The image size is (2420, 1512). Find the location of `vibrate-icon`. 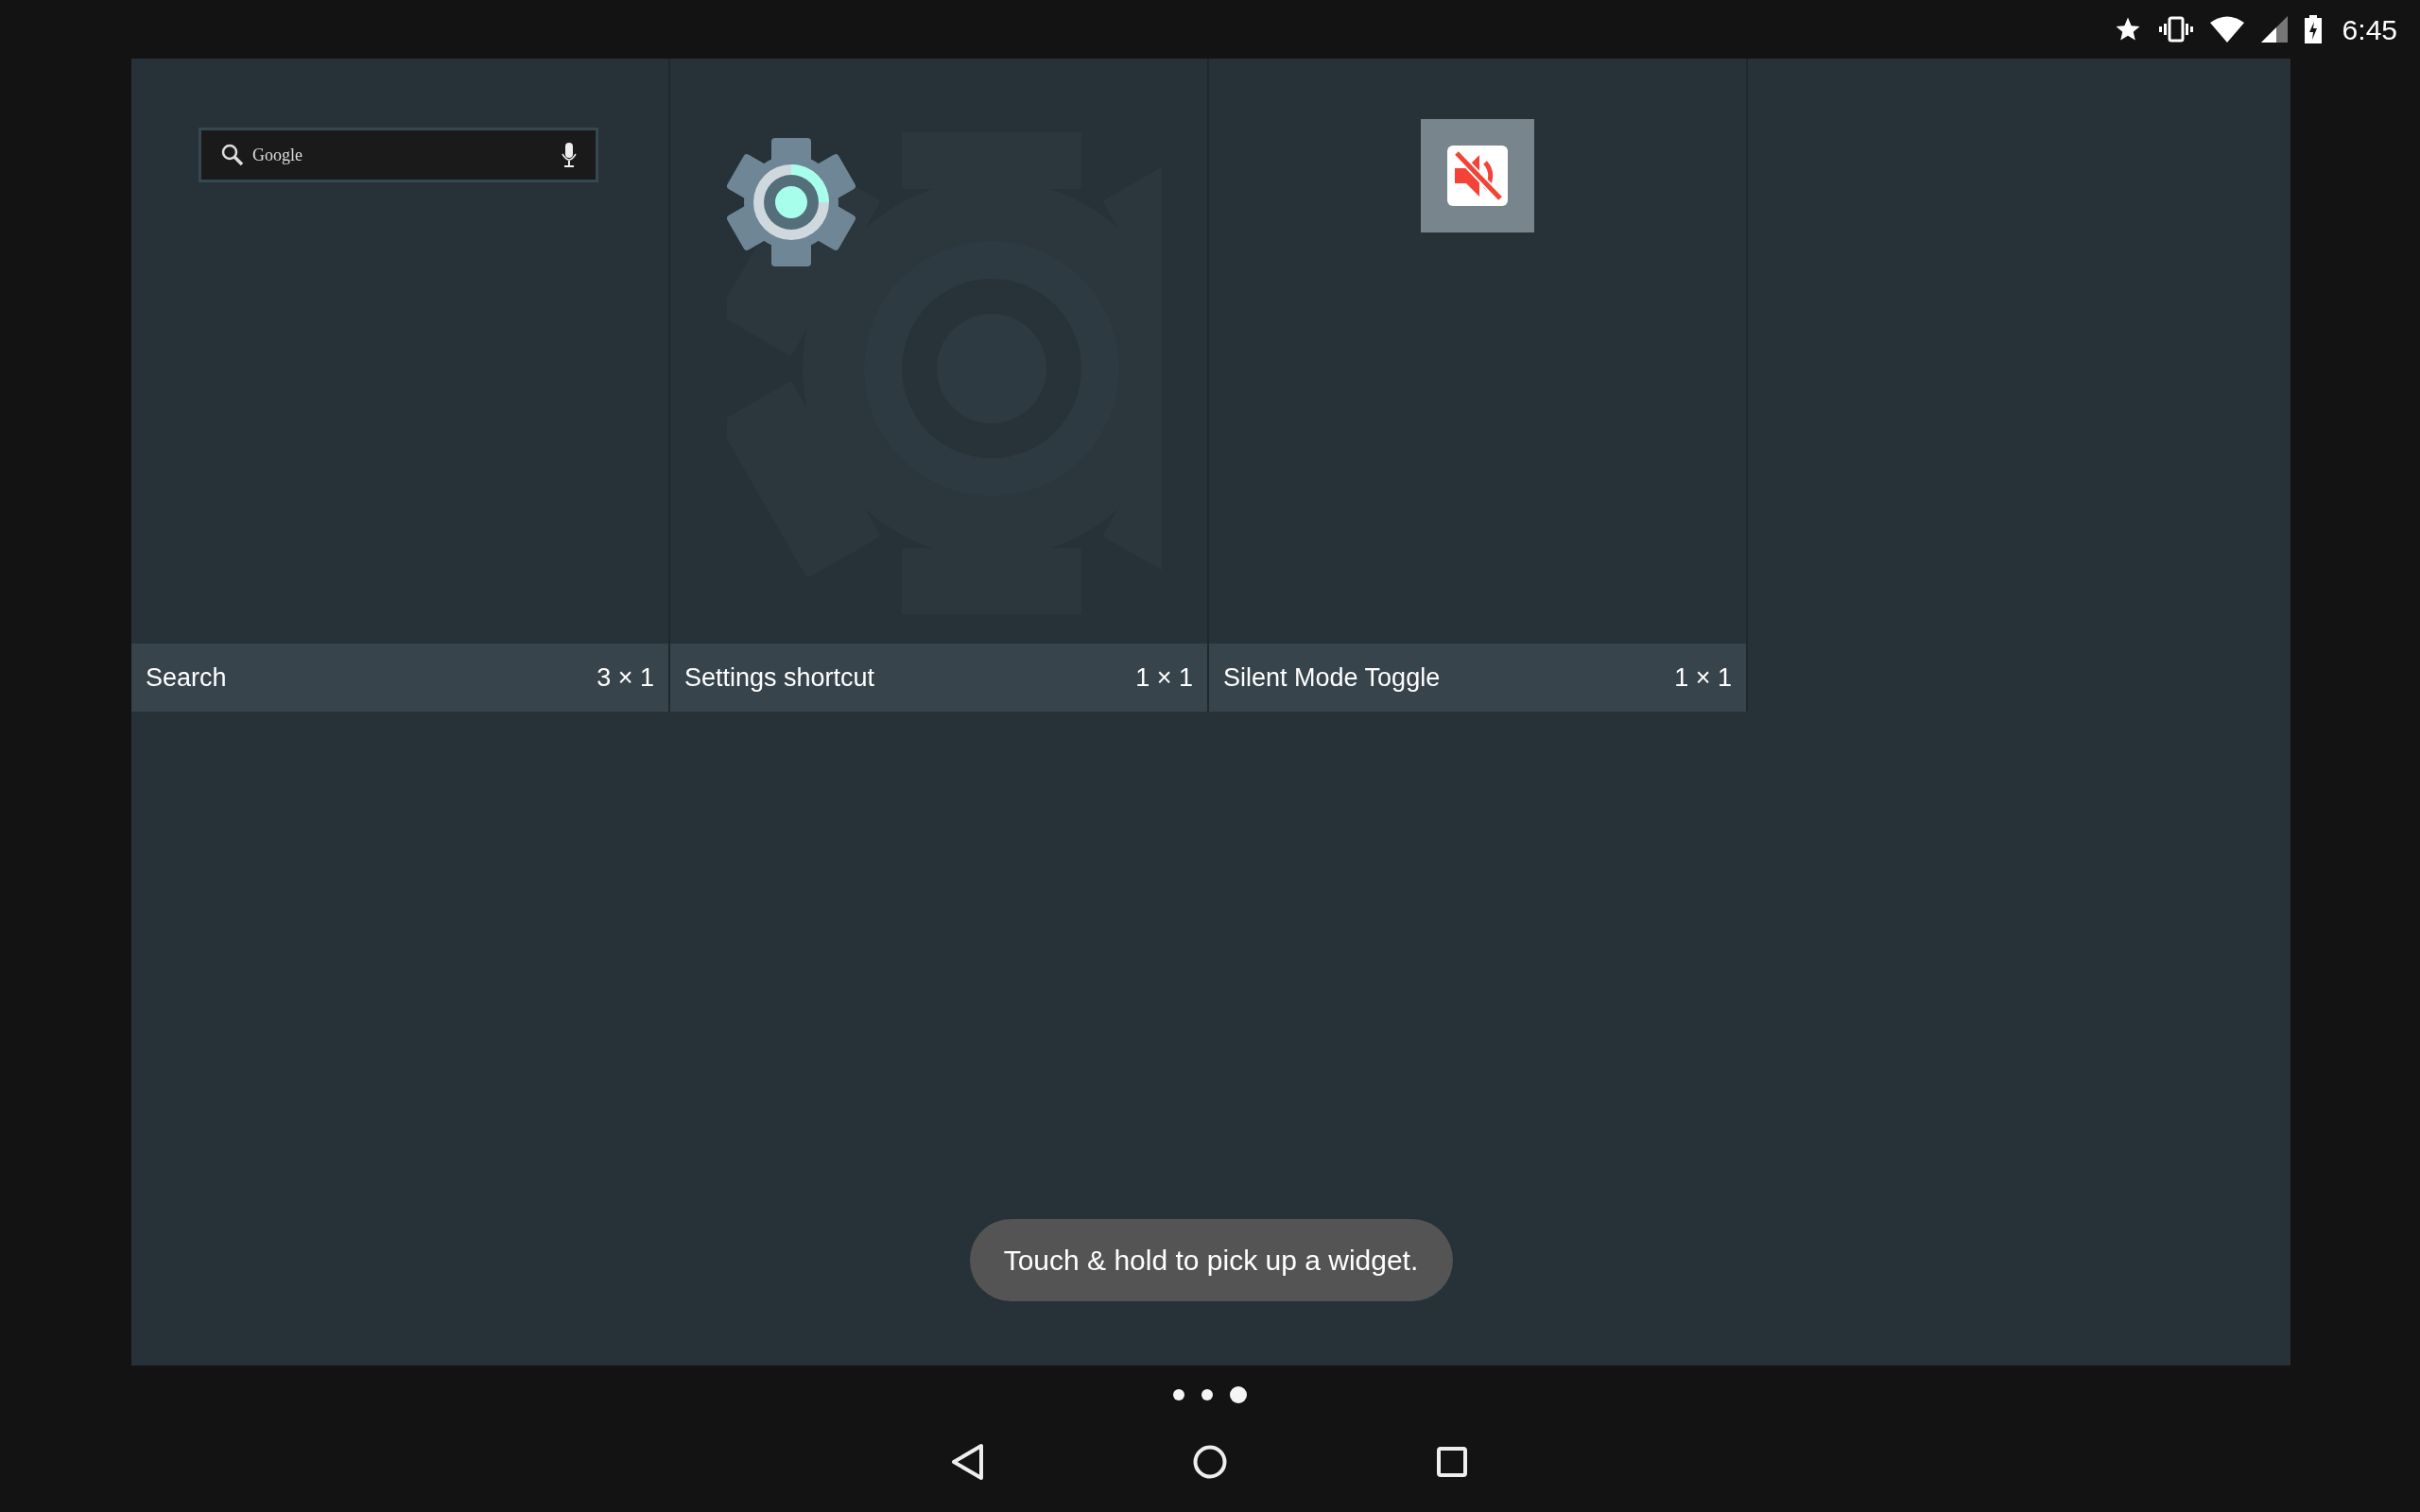

vibrate-icon is located at coordinates (2175, 29).